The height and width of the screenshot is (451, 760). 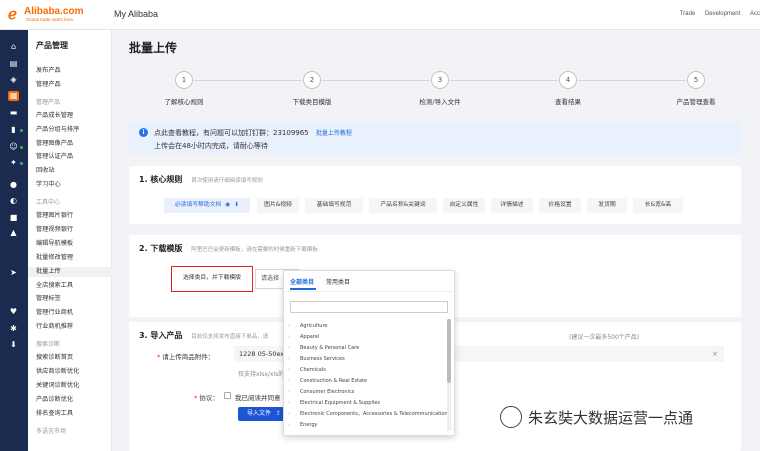 I want to click on chart-icon: ▮, so click(x=13, y=130).